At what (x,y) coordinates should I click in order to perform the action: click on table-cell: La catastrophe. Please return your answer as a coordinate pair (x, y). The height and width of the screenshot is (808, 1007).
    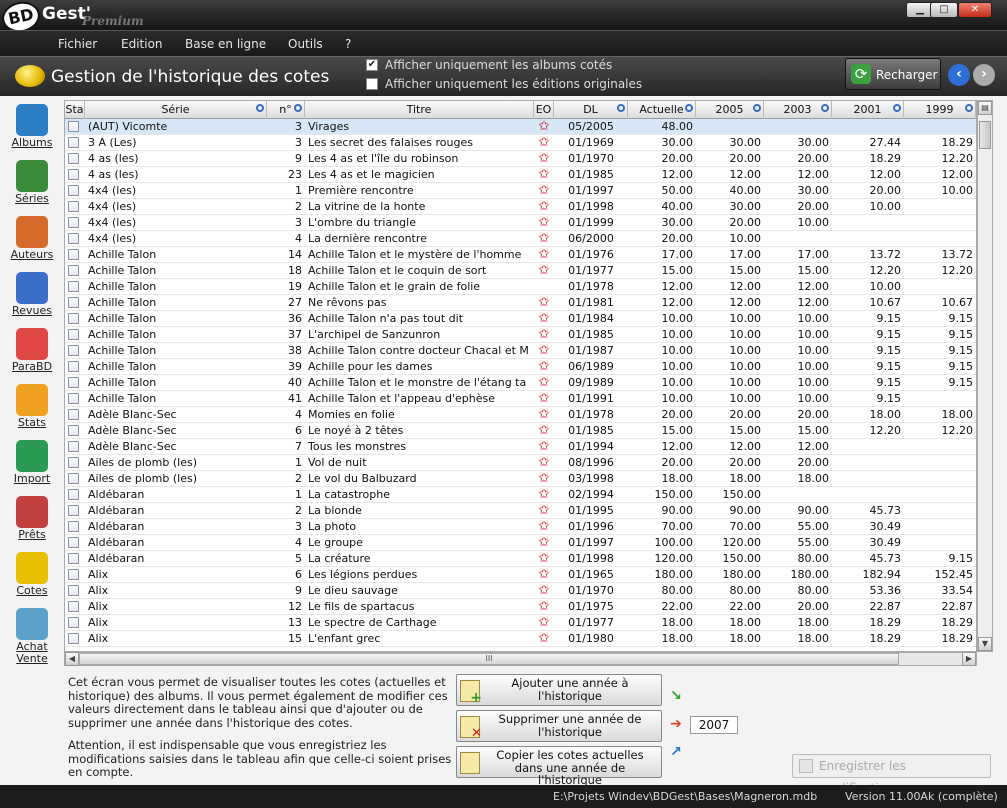
    Looking at the image, I should click on (419, 495).